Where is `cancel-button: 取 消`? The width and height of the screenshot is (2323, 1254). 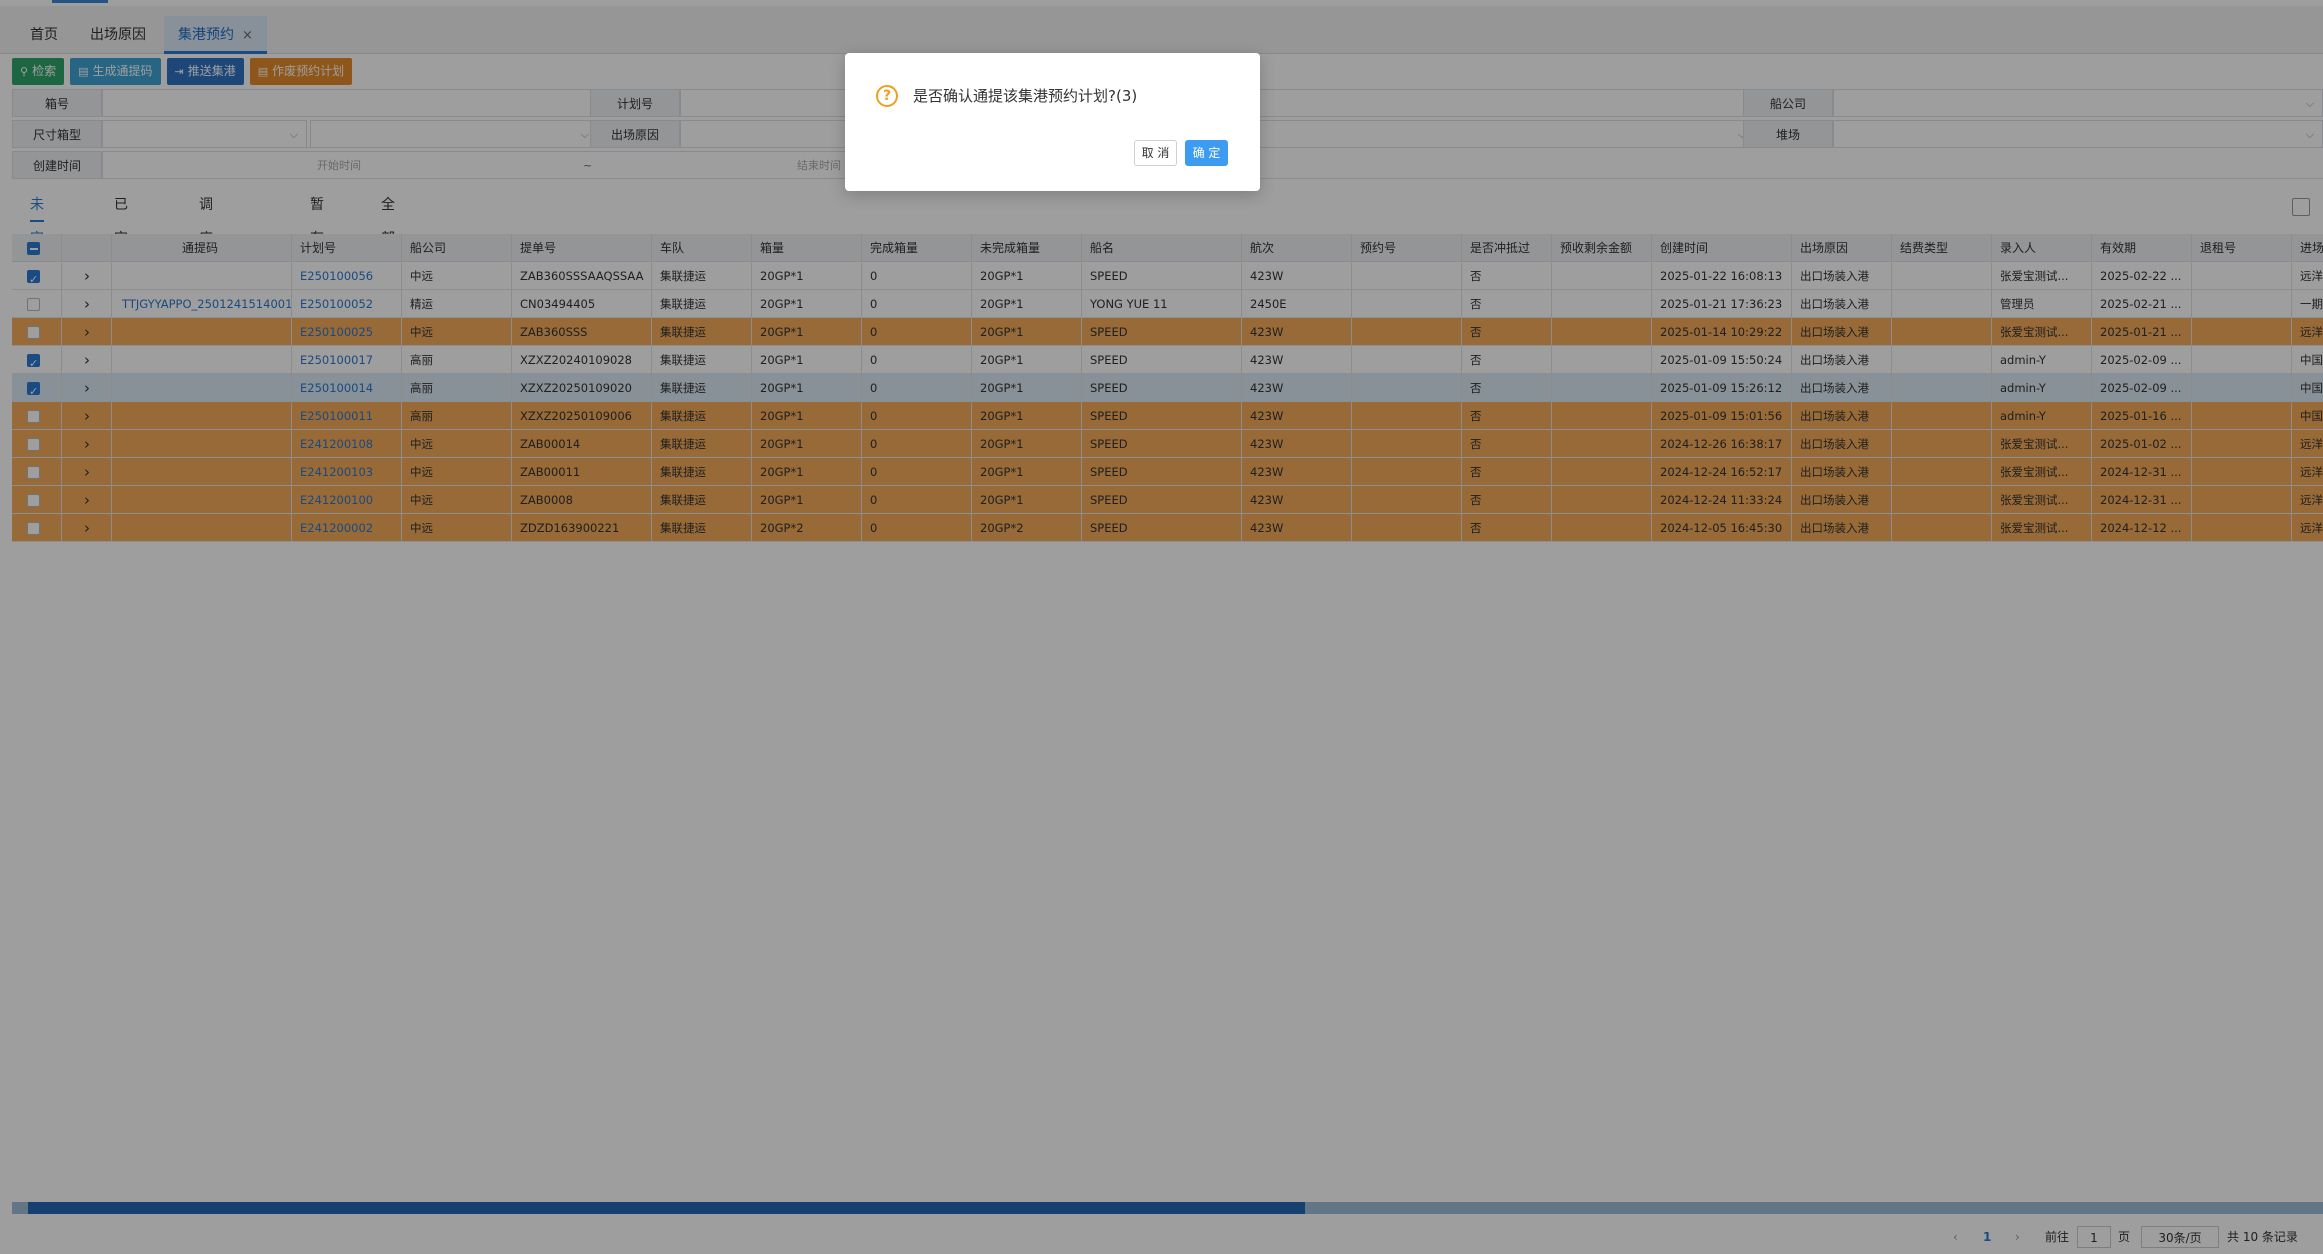
cancel-button: 取 消 is located at coordinates (1155, 153).